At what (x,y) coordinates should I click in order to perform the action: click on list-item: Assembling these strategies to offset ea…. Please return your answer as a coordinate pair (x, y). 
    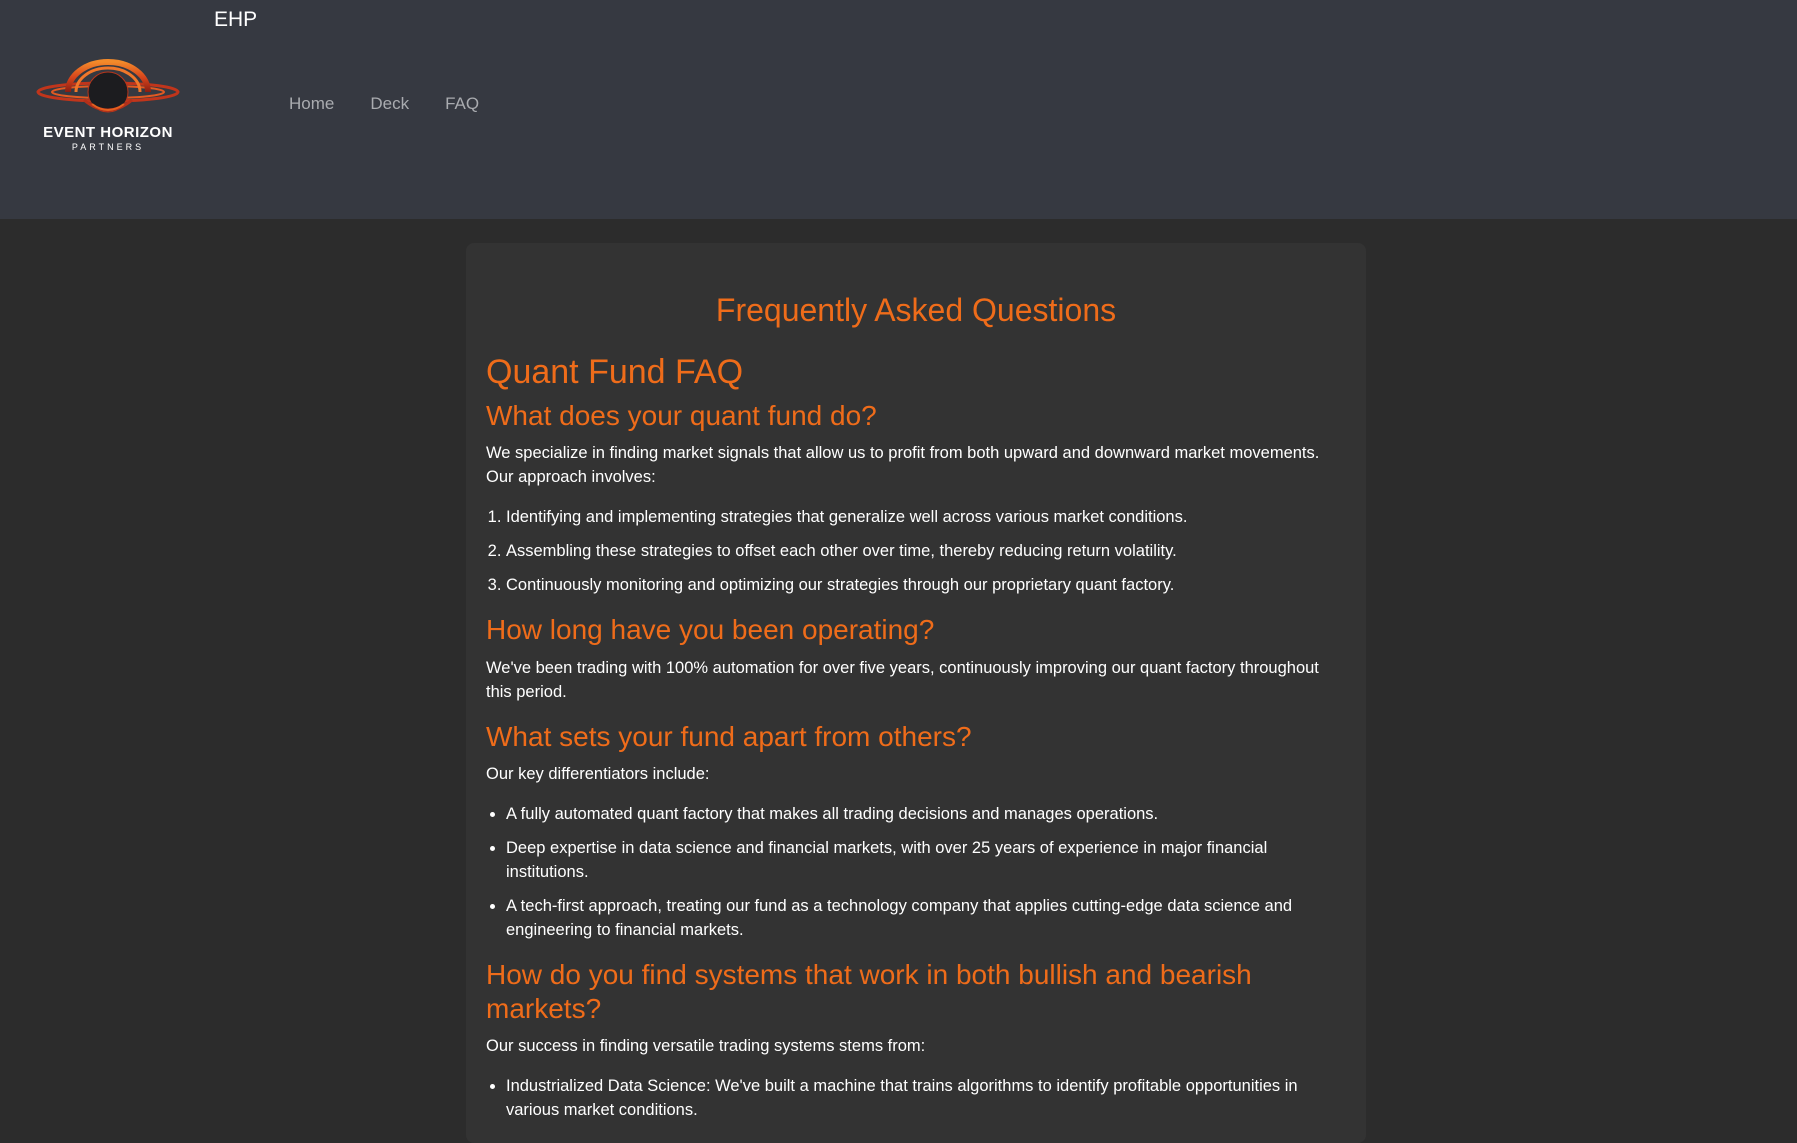
    Looking at the image, I should click on (926, 551).